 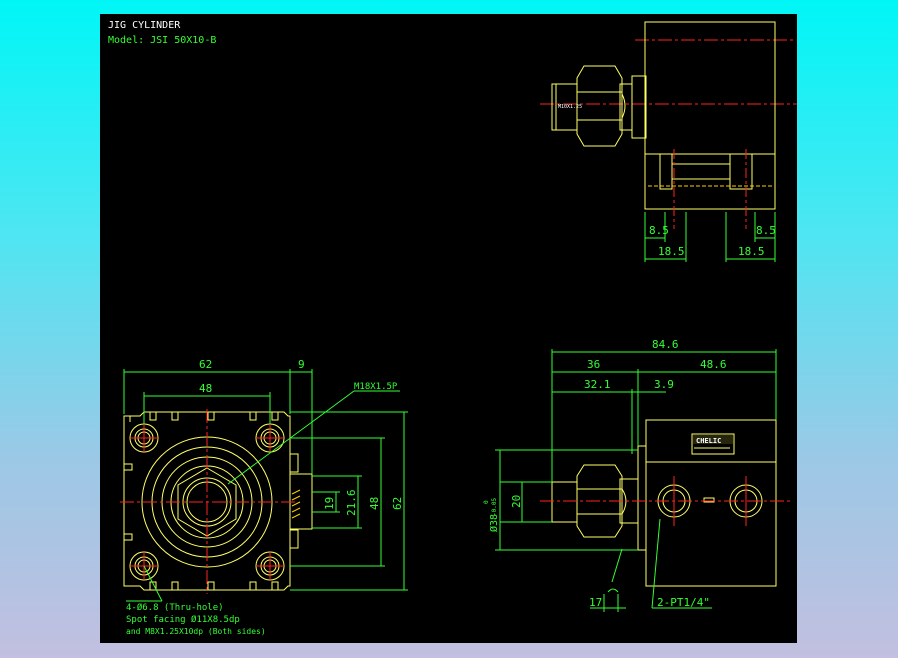 I want to click on drawing-title: JIG CYLINDER, so click(x=144, y=25).